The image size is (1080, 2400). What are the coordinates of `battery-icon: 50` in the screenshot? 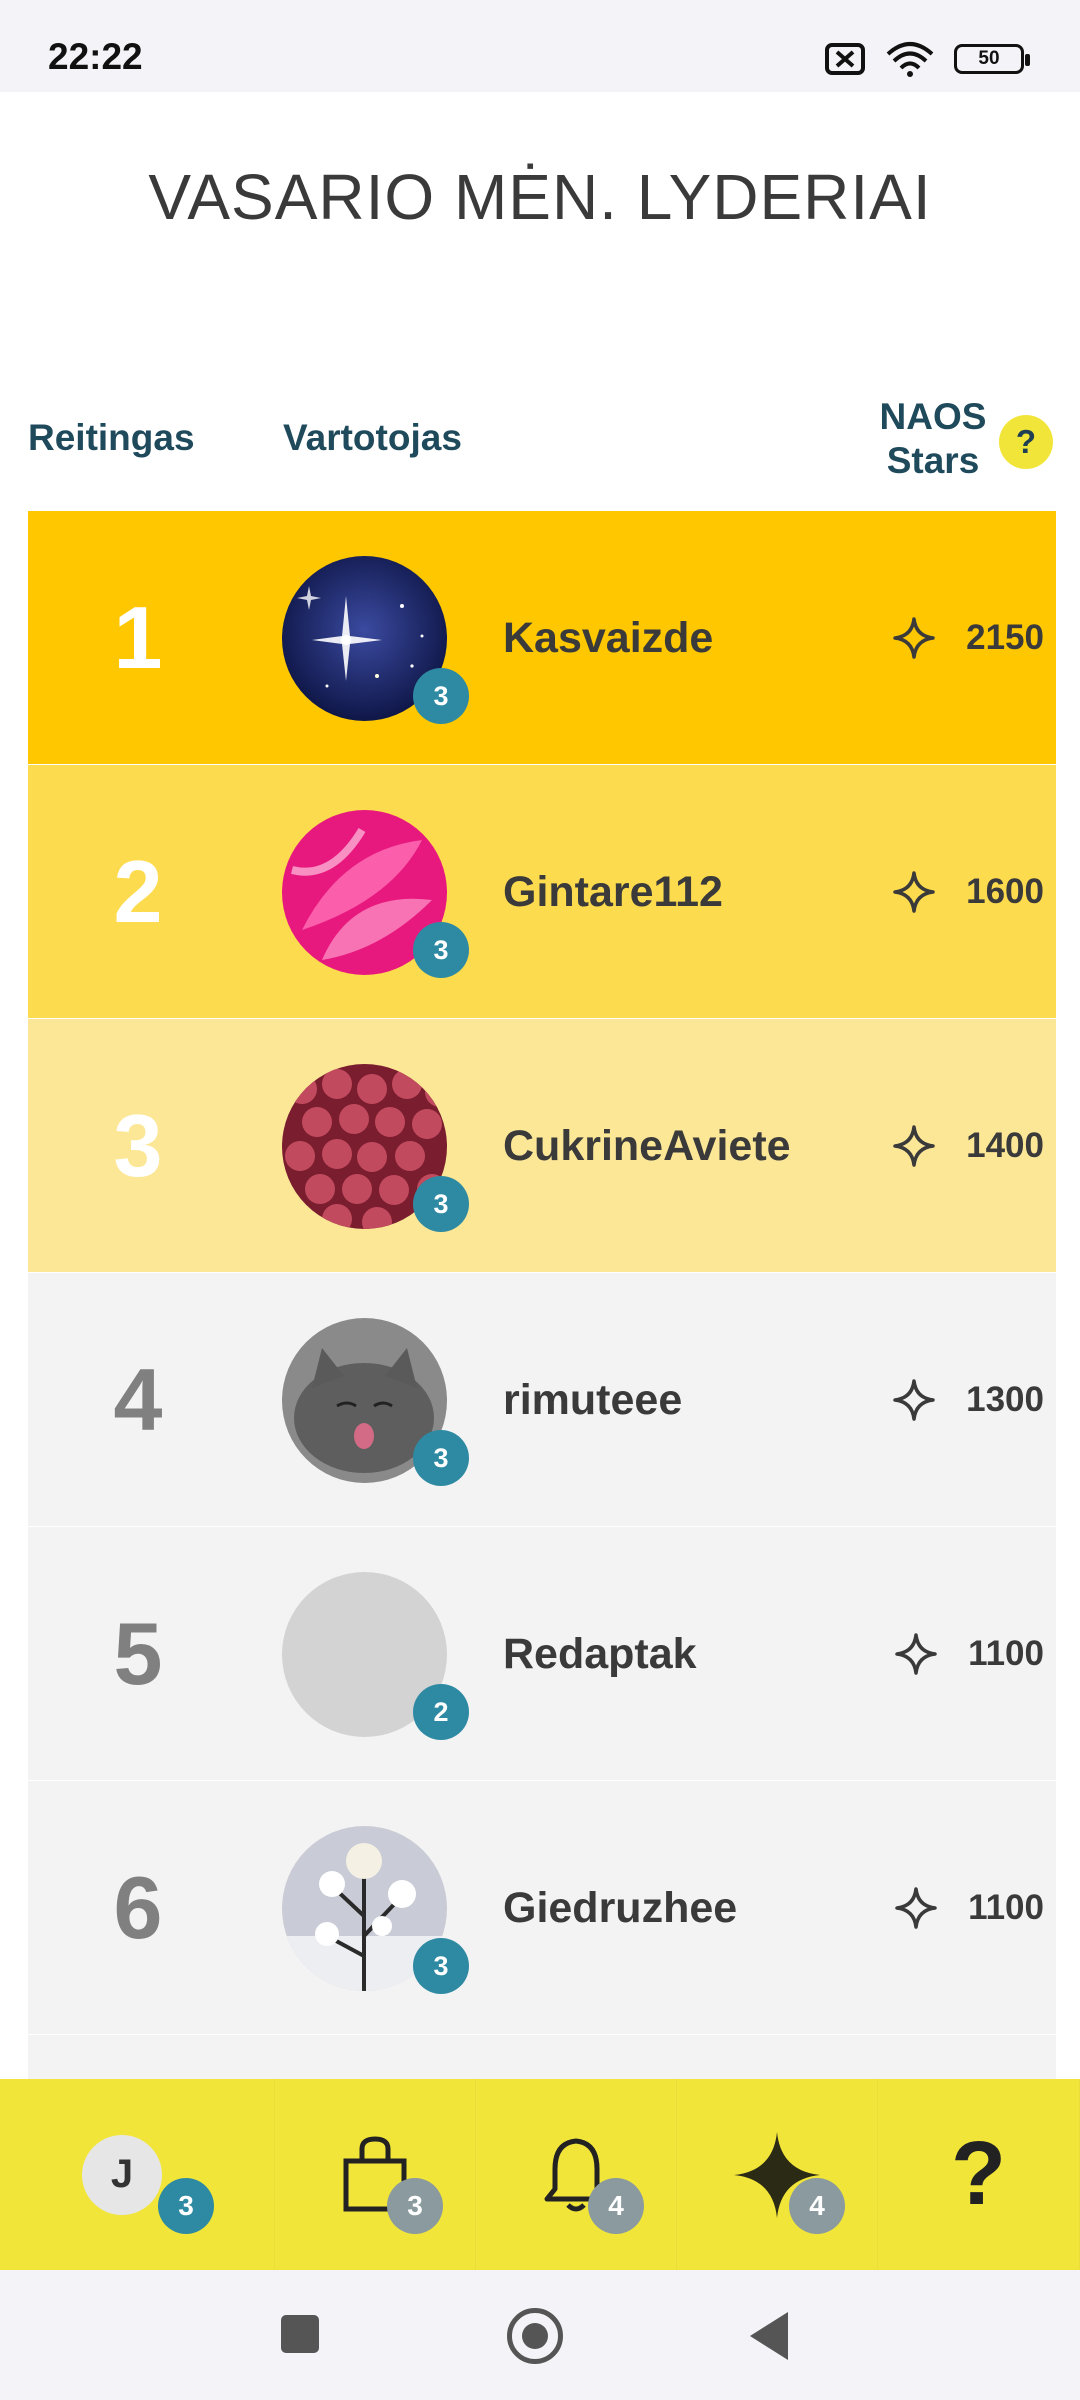 It's located at (992, 59).